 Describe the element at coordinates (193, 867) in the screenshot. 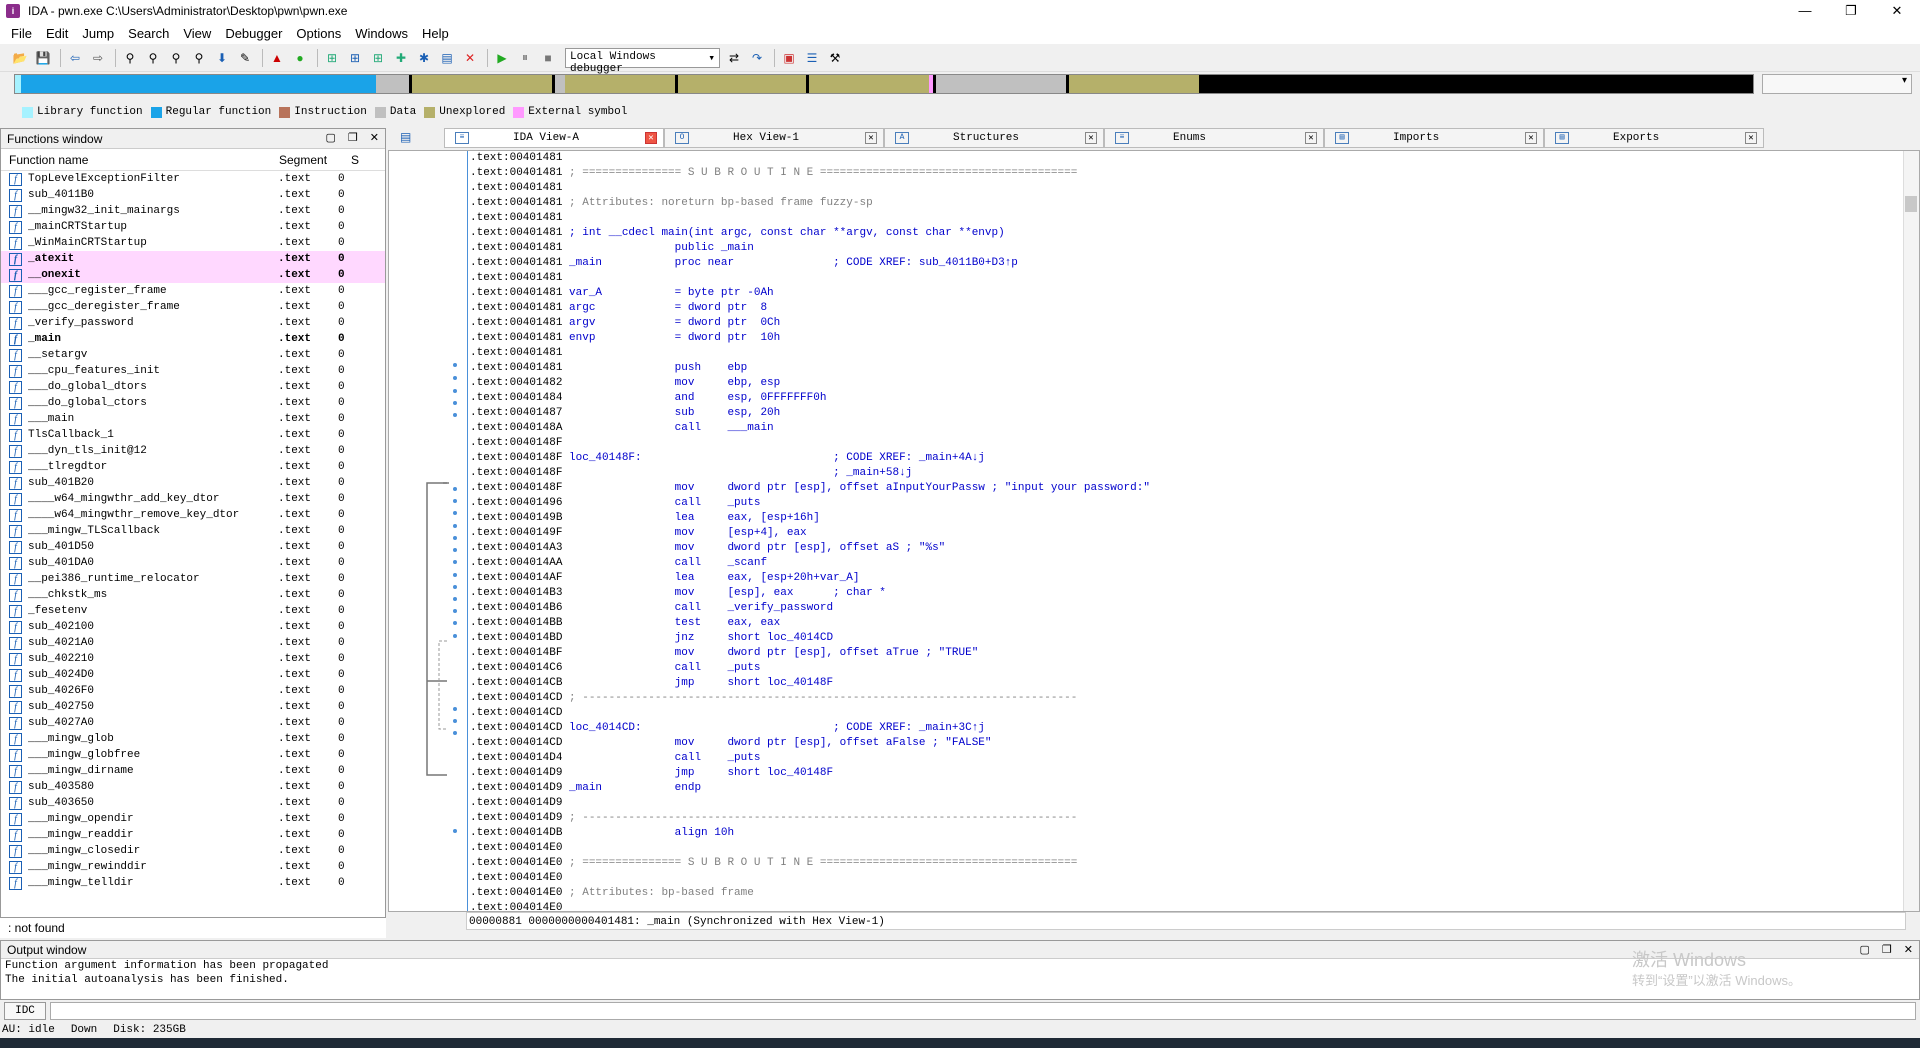

I see `function-row: f ___mingw_rewinddir .text 0` at that location.